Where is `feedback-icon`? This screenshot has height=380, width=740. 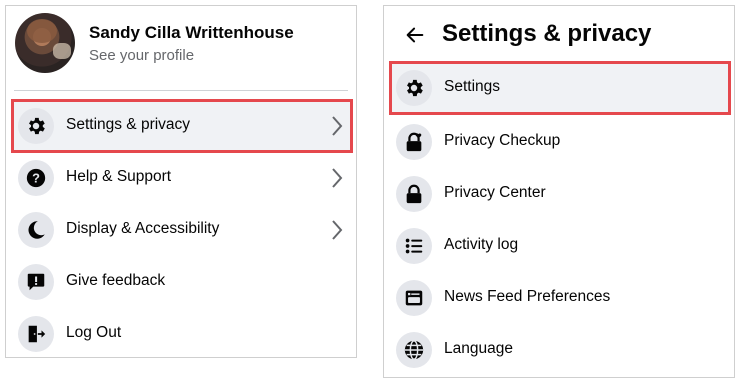 feedback-icon is located at coordinates (36, 282).